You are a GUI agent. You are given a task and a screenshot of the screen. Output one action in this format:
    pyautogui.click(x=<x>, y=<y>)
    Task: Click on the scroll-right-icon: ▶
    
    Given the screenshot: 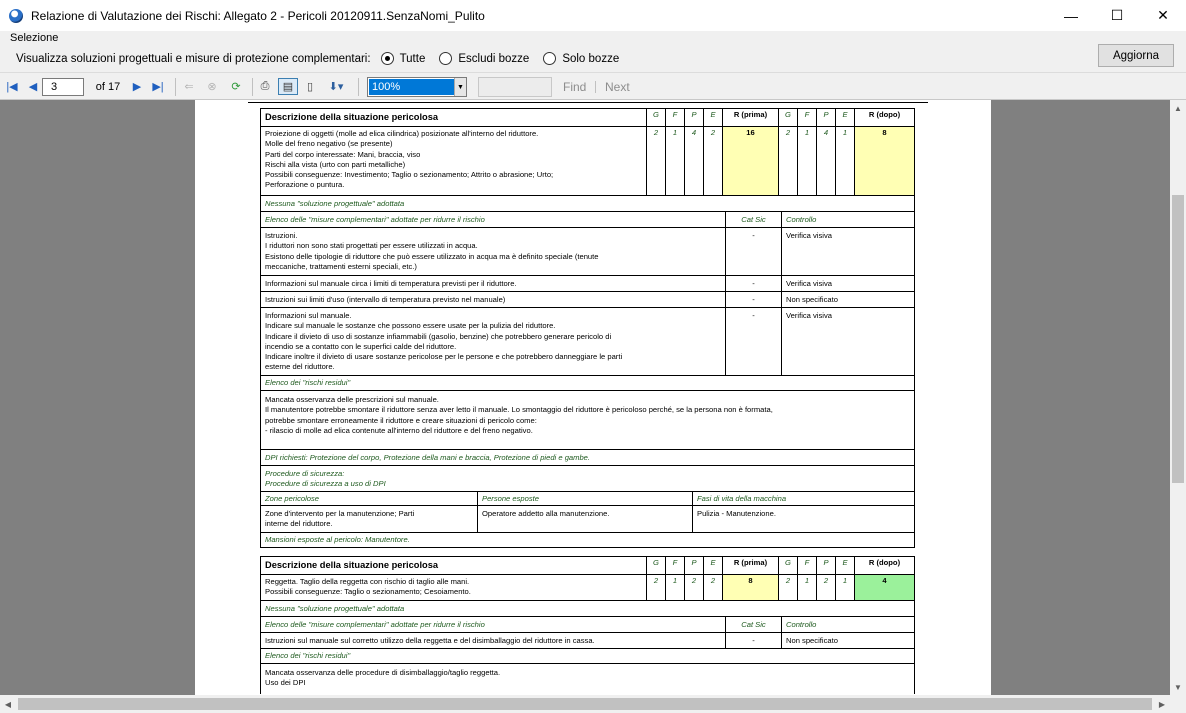 What is the action you would take?
    pyautogui.click(x=1162, y=704)
    